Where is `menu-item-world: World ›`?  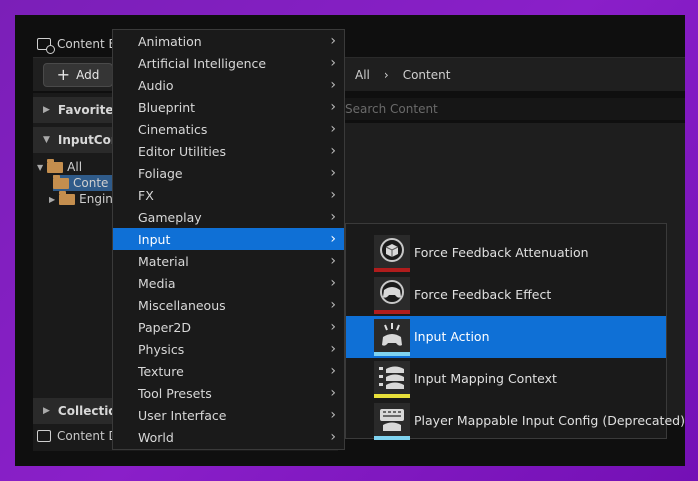
menu-item-world: World › is located at coordinates (228, 437).